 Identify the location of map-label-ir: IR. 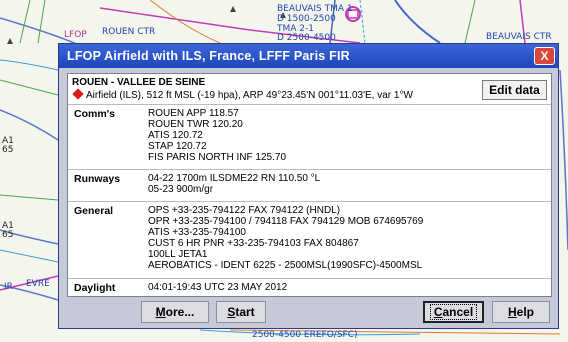
(8, 287).